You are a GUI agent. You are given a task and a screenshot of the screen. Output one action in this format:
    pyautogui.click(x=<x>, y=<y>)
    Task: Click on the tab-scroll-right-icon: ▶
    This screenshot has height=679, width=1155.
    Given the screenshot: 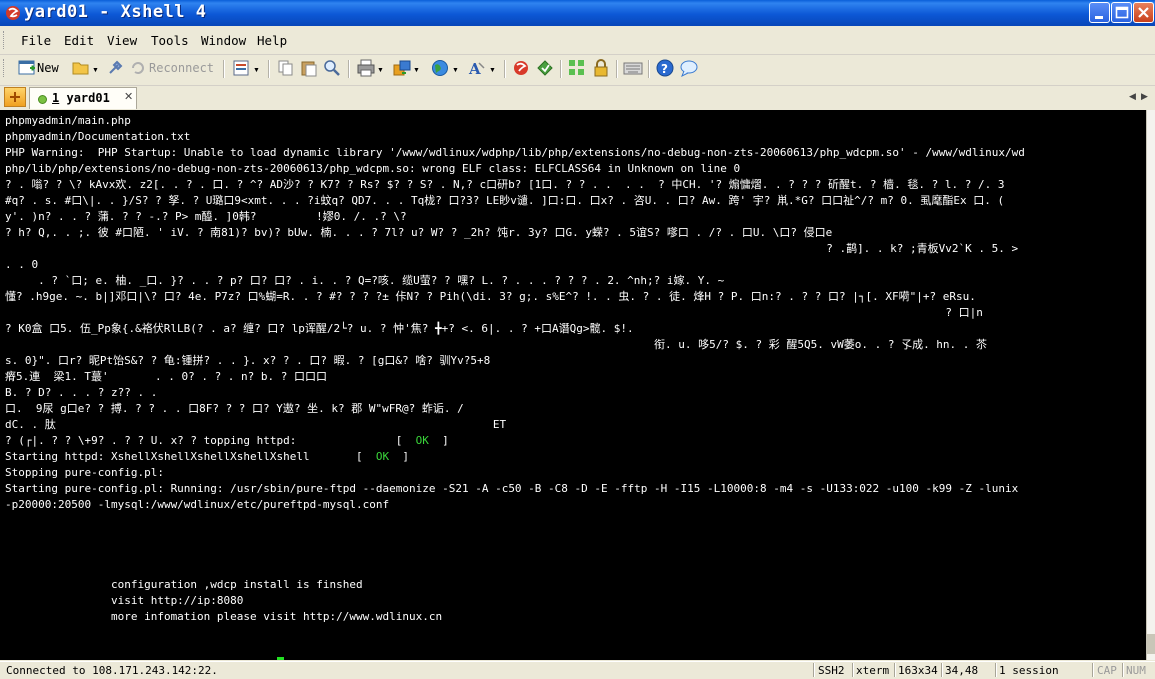 What is the action you would take?
    pyautogui.click(x=1144, y=96)
    